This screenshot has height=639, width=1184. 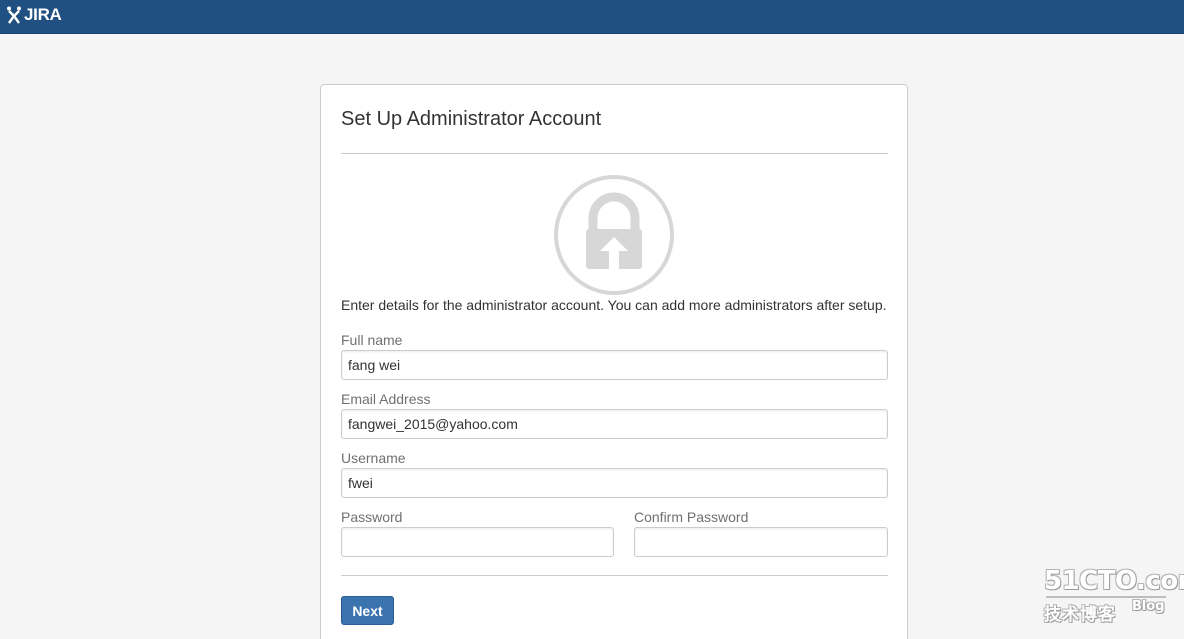 What do you see at coordinates (367, 610) in the screenshot?
I see `next-button: Next` at bounding box center [367, 610].